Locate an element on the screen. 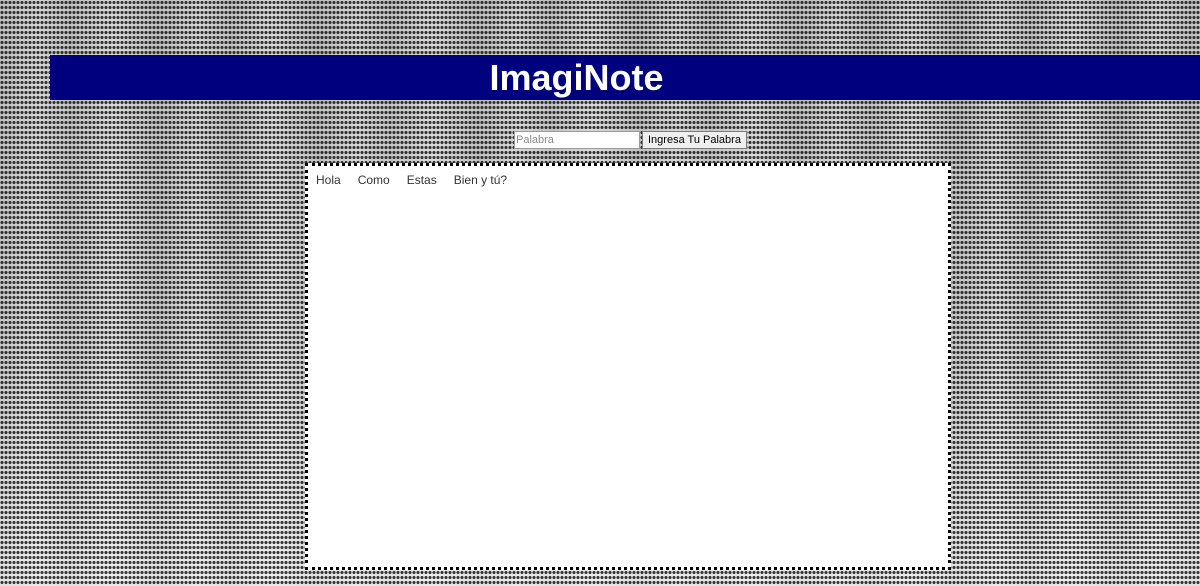  word-entry-form: Ingresa Tu Palabra is located at coordinates (630, 140).